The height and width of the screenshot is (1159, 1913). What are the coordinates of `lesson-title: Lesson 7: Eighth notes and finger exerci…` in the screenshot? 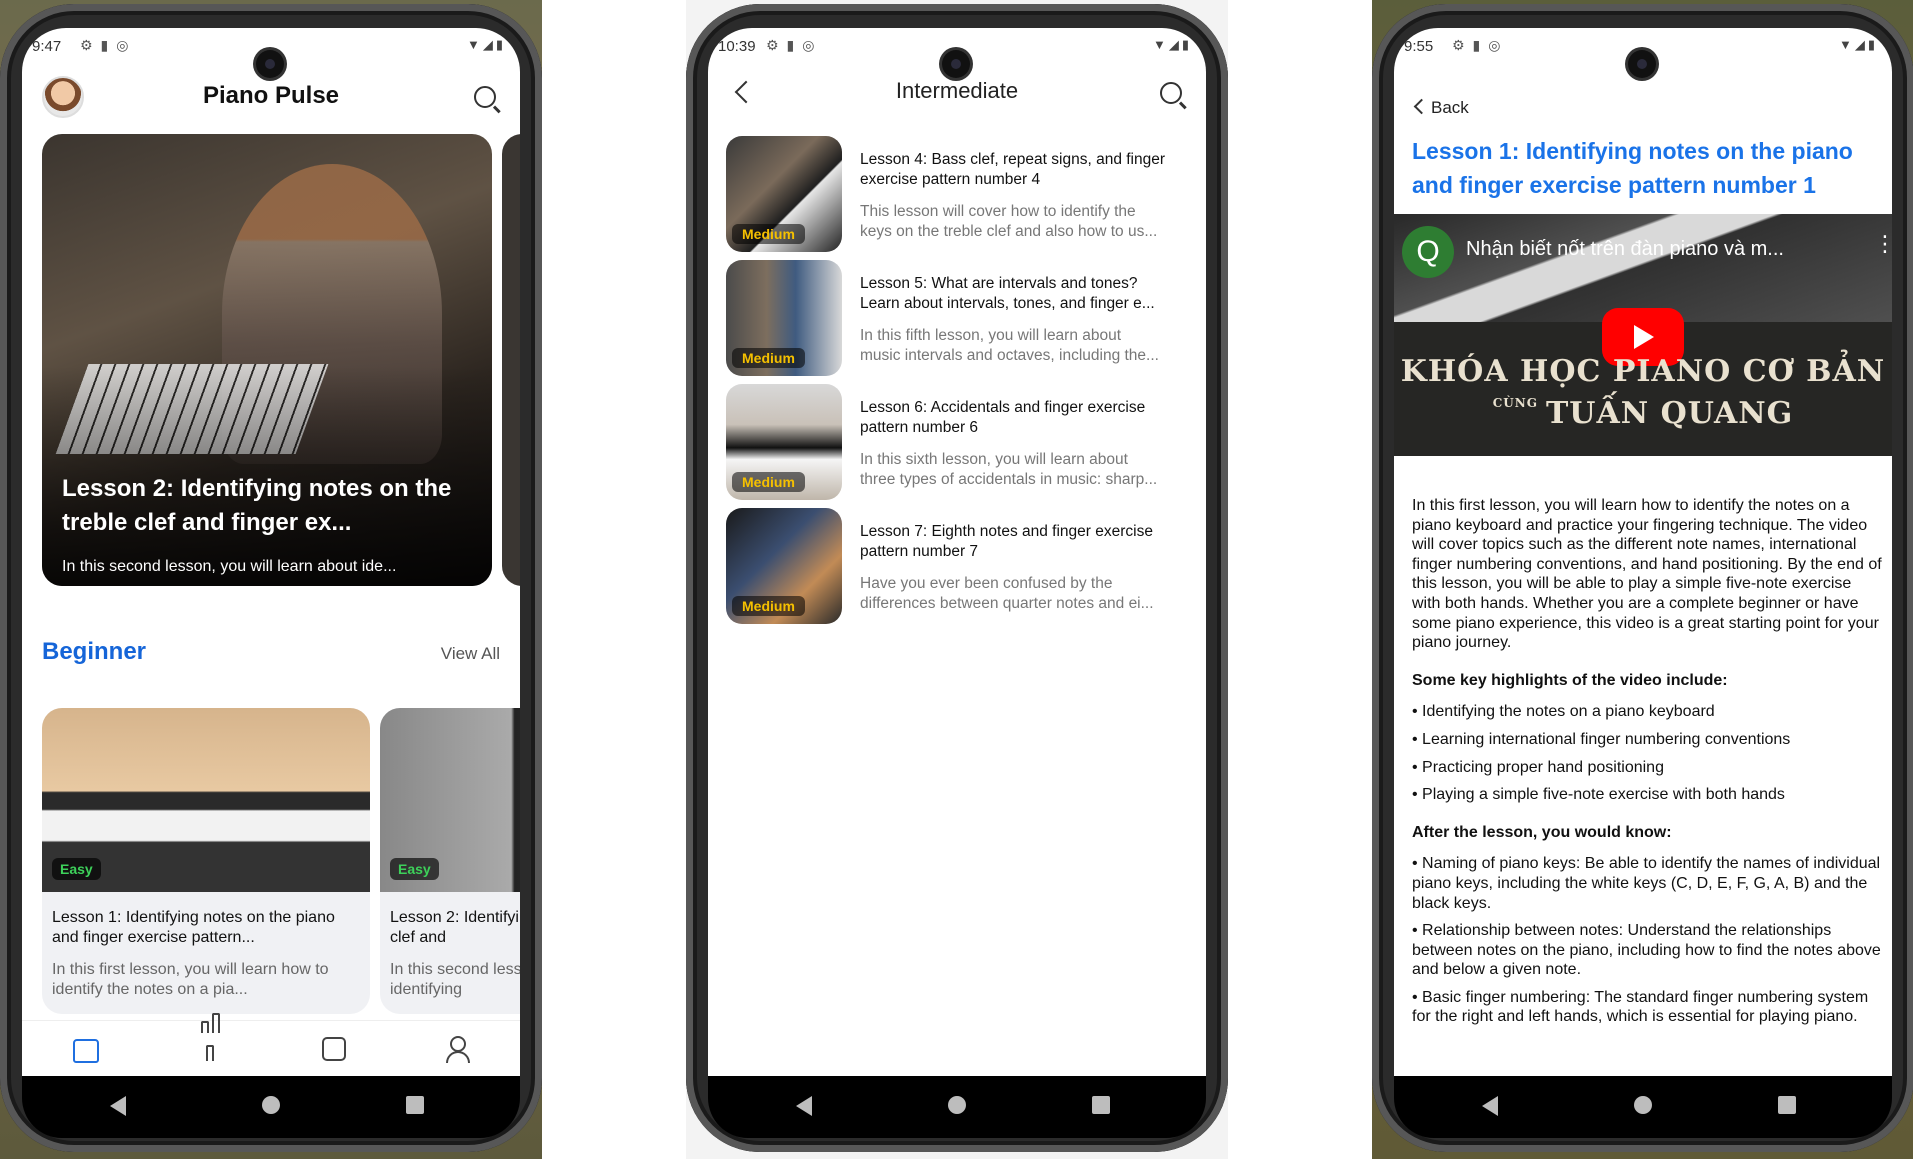 It's located at (1006, 541).